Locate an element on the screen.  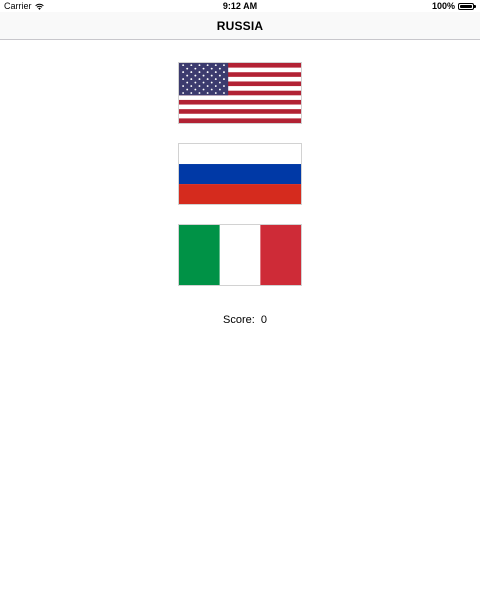
battery-indicator: 100% is located at coordinates (454, 6).